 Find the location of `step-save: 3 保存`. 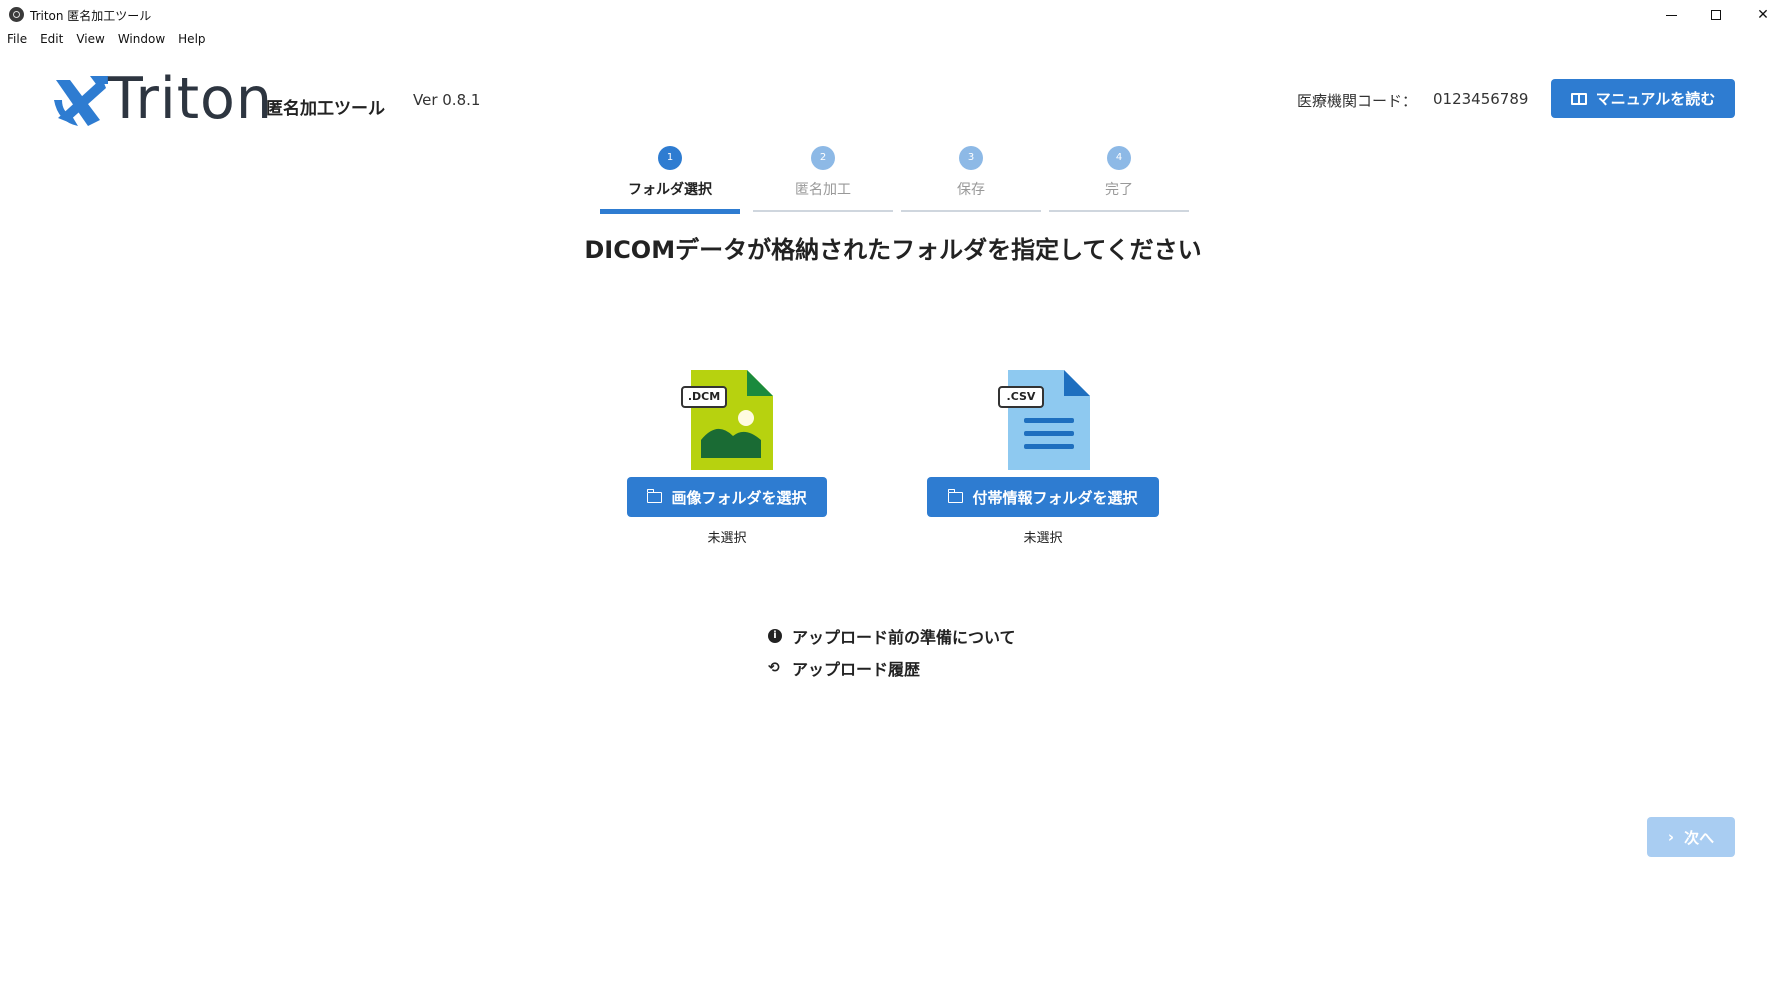

step-save: 3 保存 is located at coordinates (971, 181).